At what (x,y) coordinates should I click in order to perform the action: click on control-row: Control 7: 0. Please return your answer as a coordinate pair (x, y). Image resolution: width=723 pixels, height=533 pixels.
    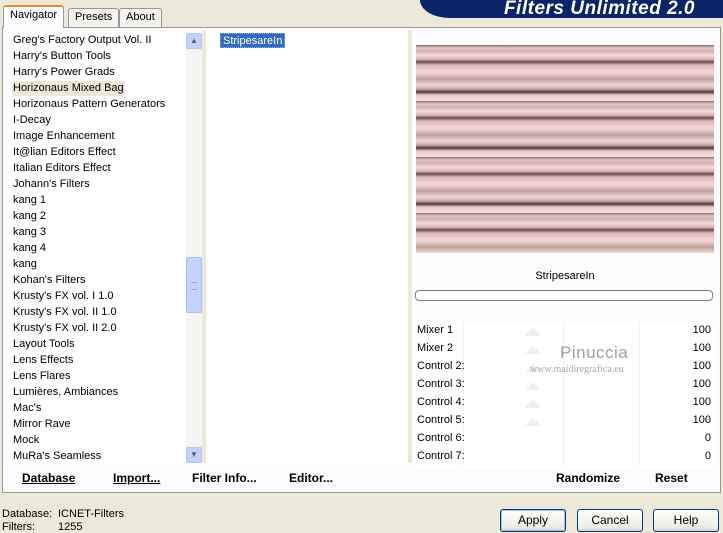
    Looking at the image, I should click on (564, 457).